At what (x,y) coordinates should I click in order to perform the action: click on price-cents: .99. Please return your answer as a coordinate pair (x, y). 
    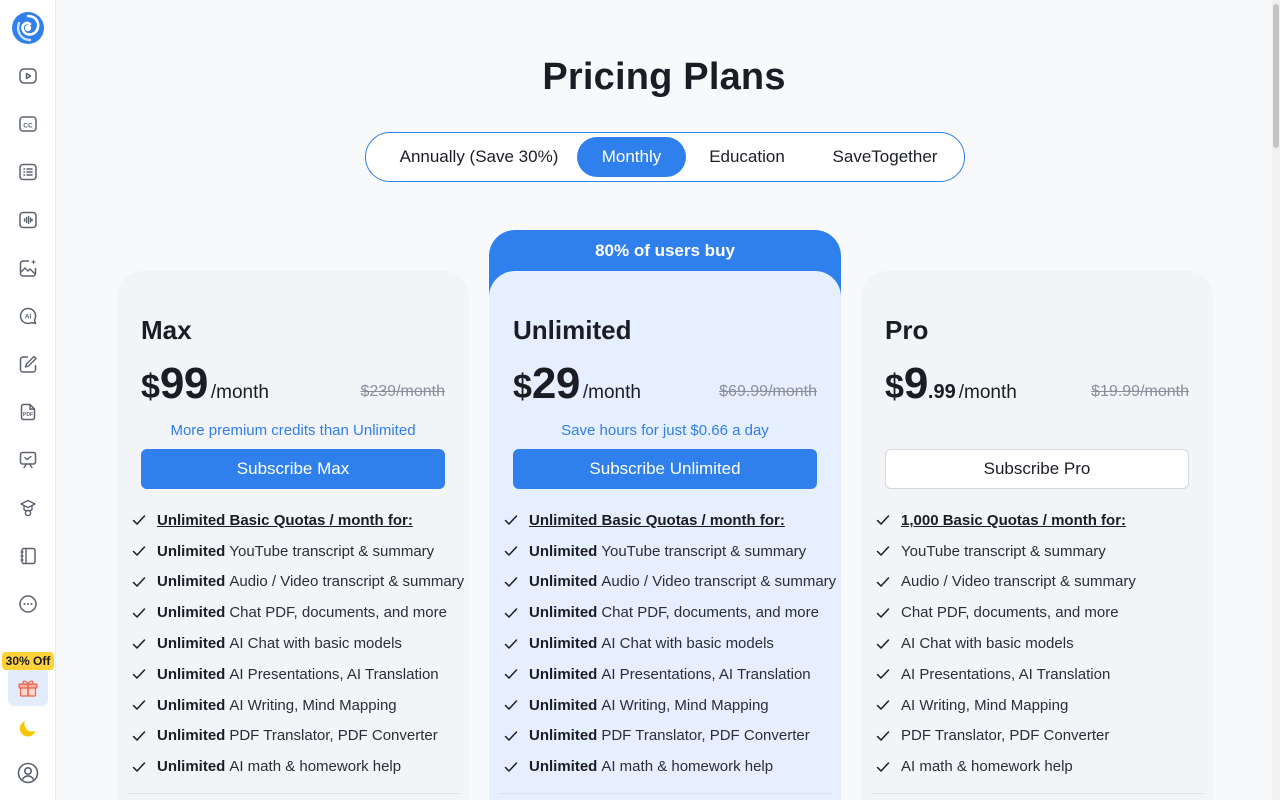
    Looking at the image, I should click on (941, 392).